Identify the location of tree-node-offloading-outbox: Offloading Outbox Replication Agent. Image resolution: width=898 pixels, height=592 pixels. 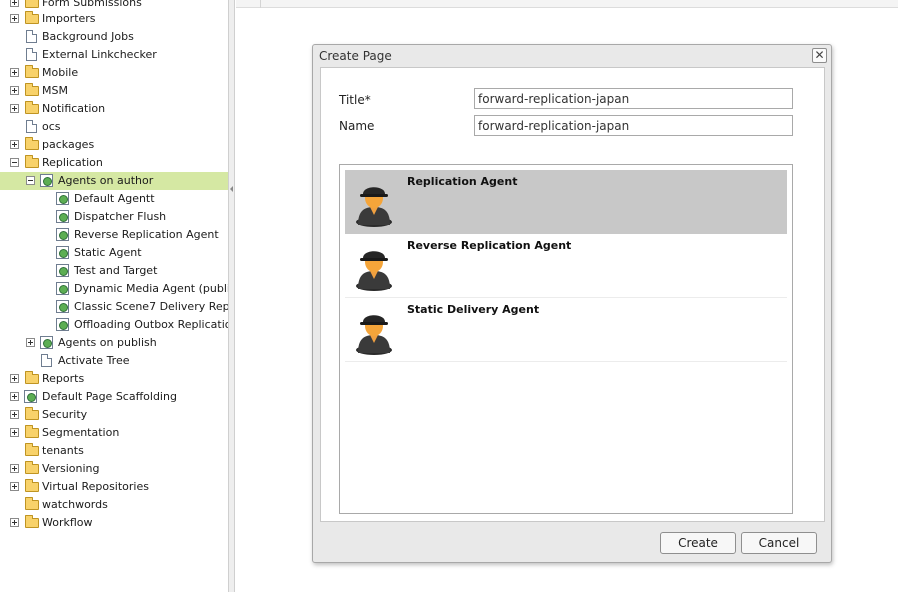
(115, 325).